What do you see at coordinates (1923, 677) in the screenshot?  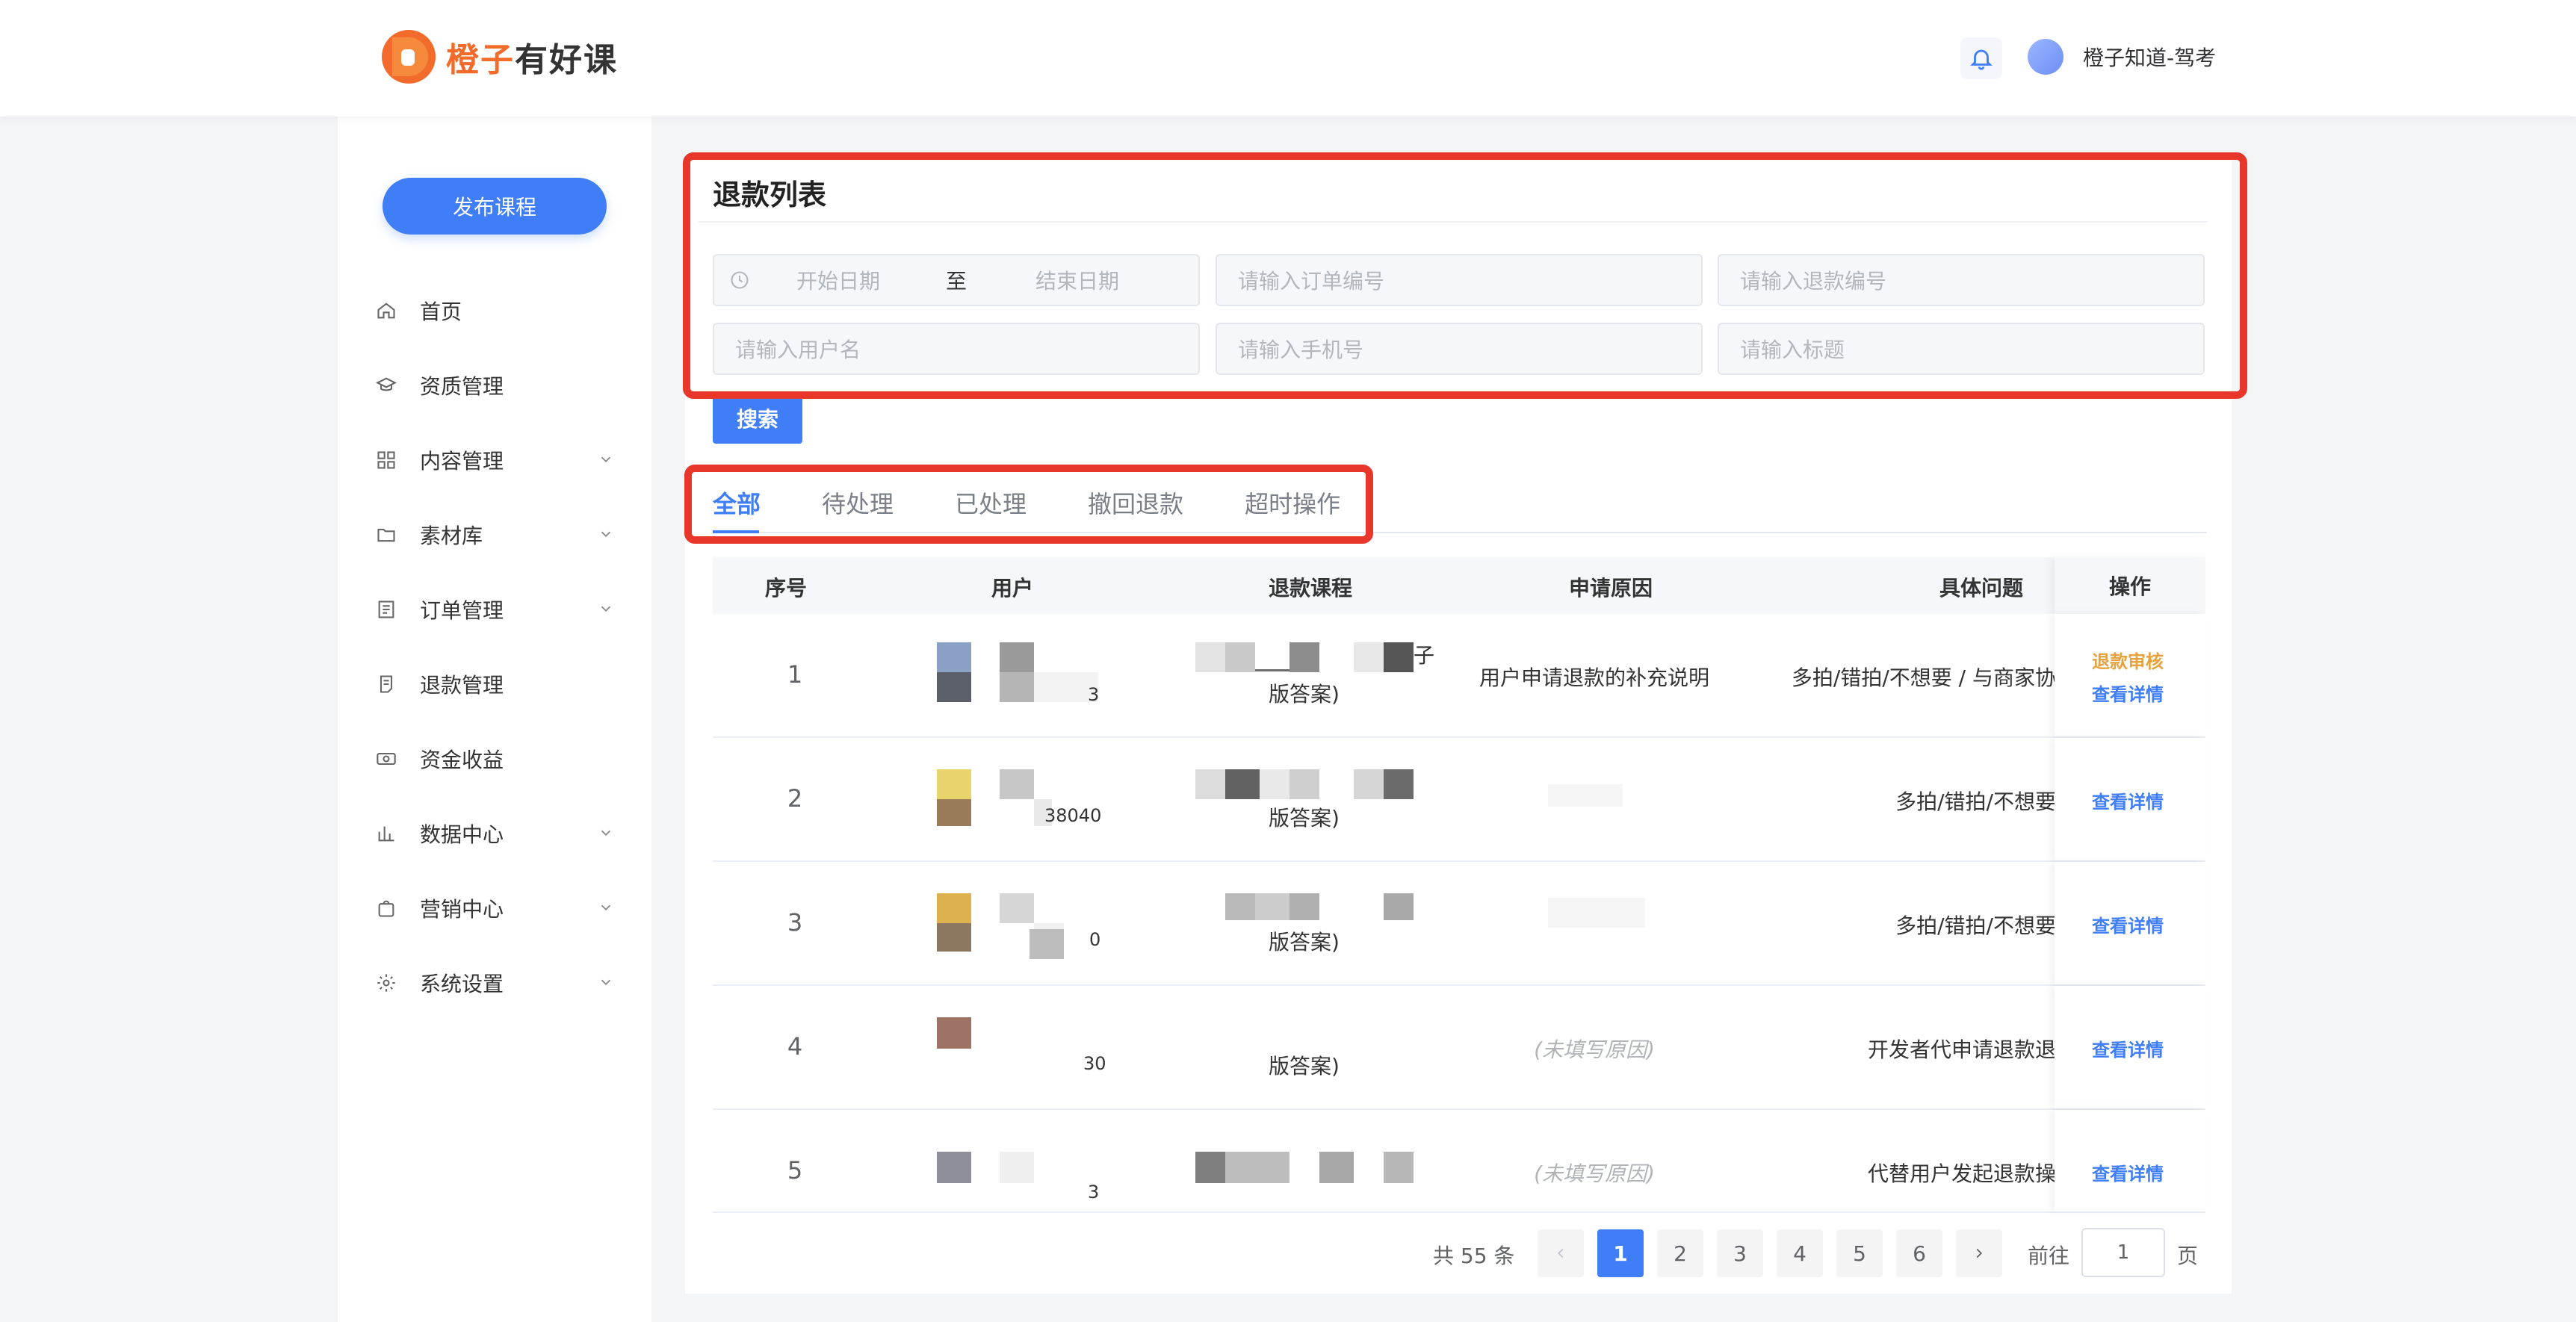 I see `problem-detail: 多拍/错拍/不想要 / 与商家协` at bounding box center [1923, 677].